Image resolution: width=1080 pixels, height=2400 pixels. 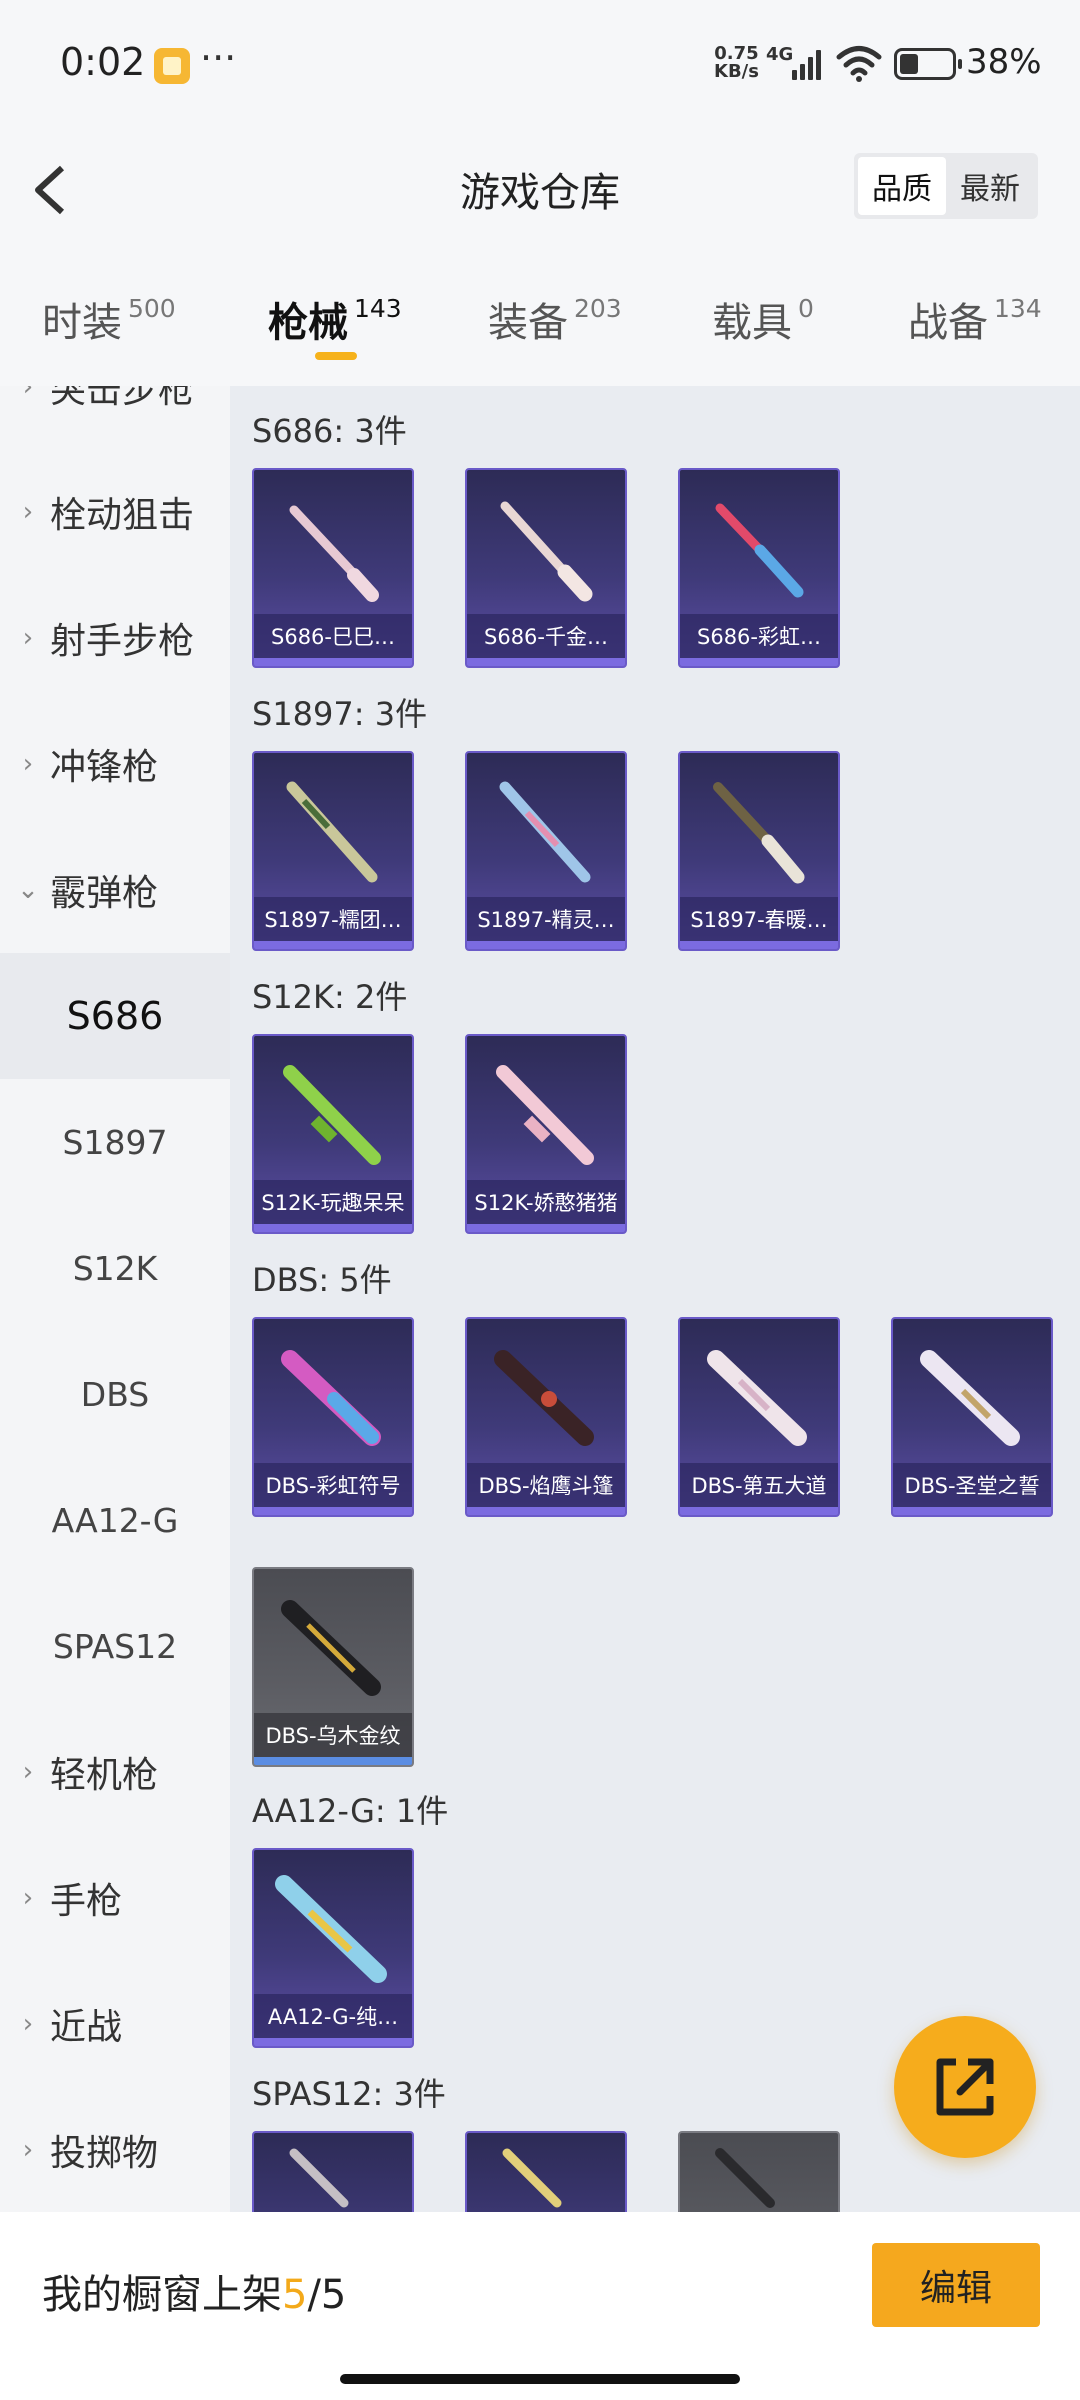 What do you see at coordinates (82, 323) in the screenshot?
I see `tab-label: 时装` at bounding box center [82, 323].